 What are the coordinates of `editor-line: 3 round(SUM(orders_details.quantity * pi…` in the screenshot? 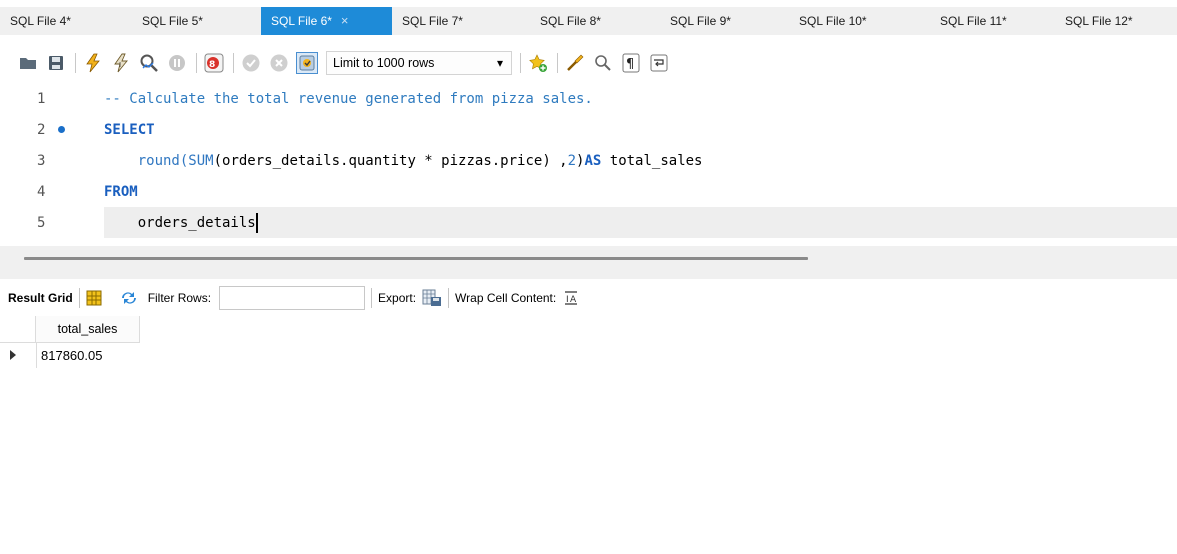 It's located at (588, 162).